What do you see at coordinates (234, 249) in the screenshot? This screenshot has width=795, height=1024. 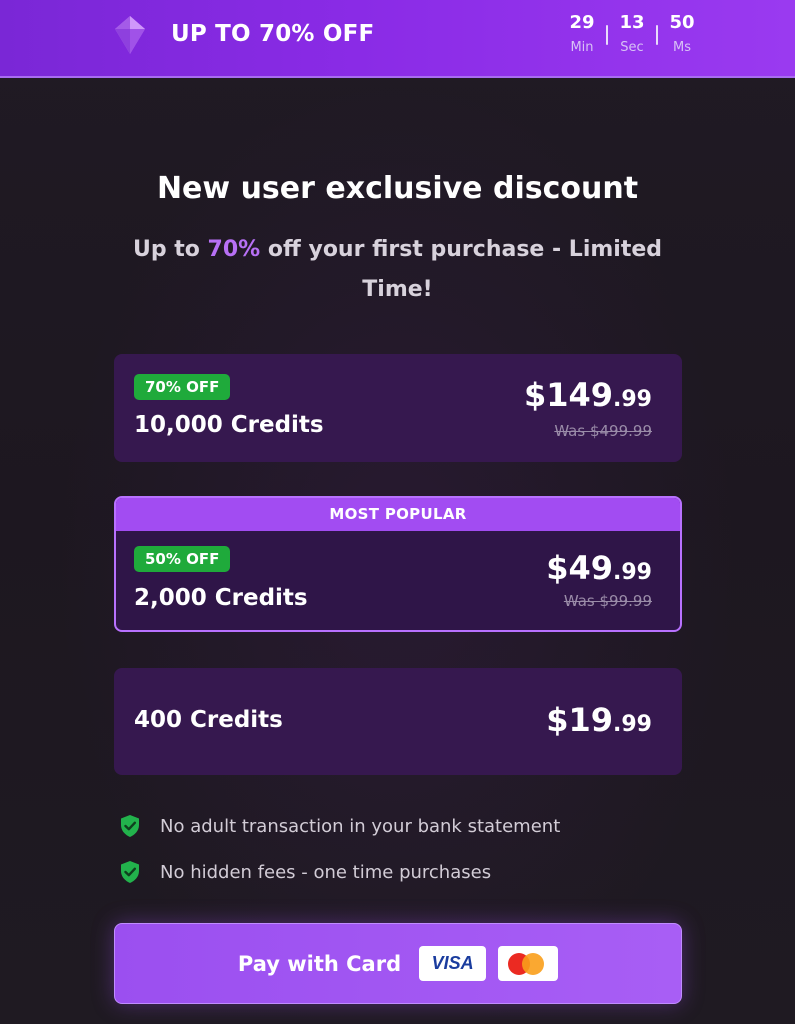 I see `discount-highlight: 70%` at bounding box center [234, 249].